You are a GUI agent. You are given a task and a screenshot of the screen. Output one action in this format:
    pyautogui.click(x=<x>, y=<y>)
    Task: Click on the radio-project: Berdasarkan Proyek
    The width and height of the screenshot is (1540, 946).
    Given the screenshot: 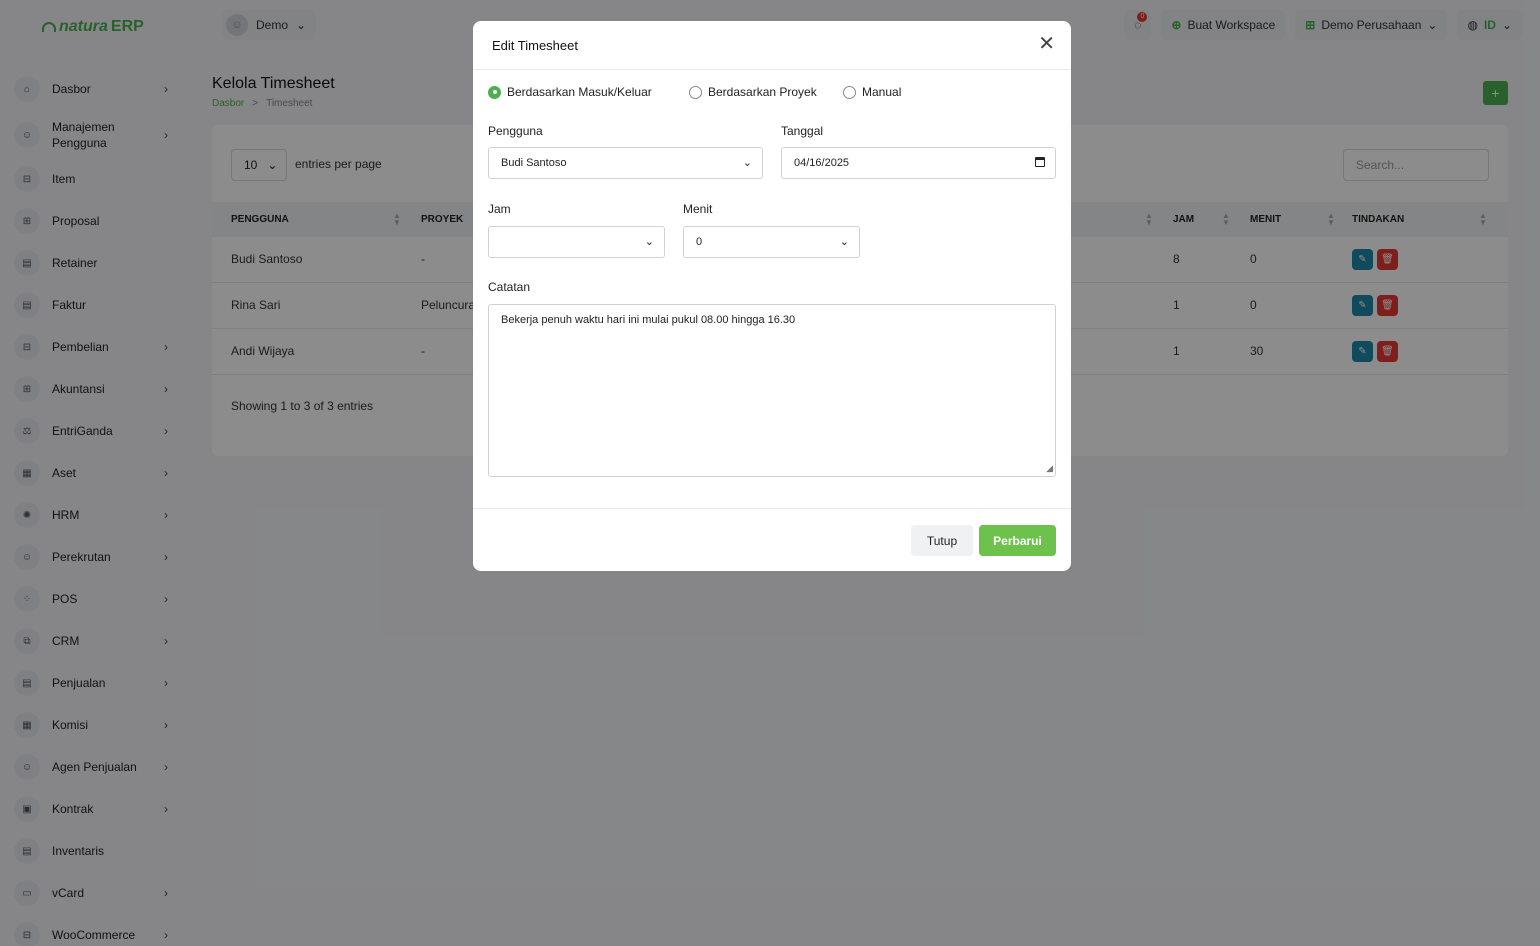 What is the action you would take?
    pyautogui.click(x=753, y=92)
    